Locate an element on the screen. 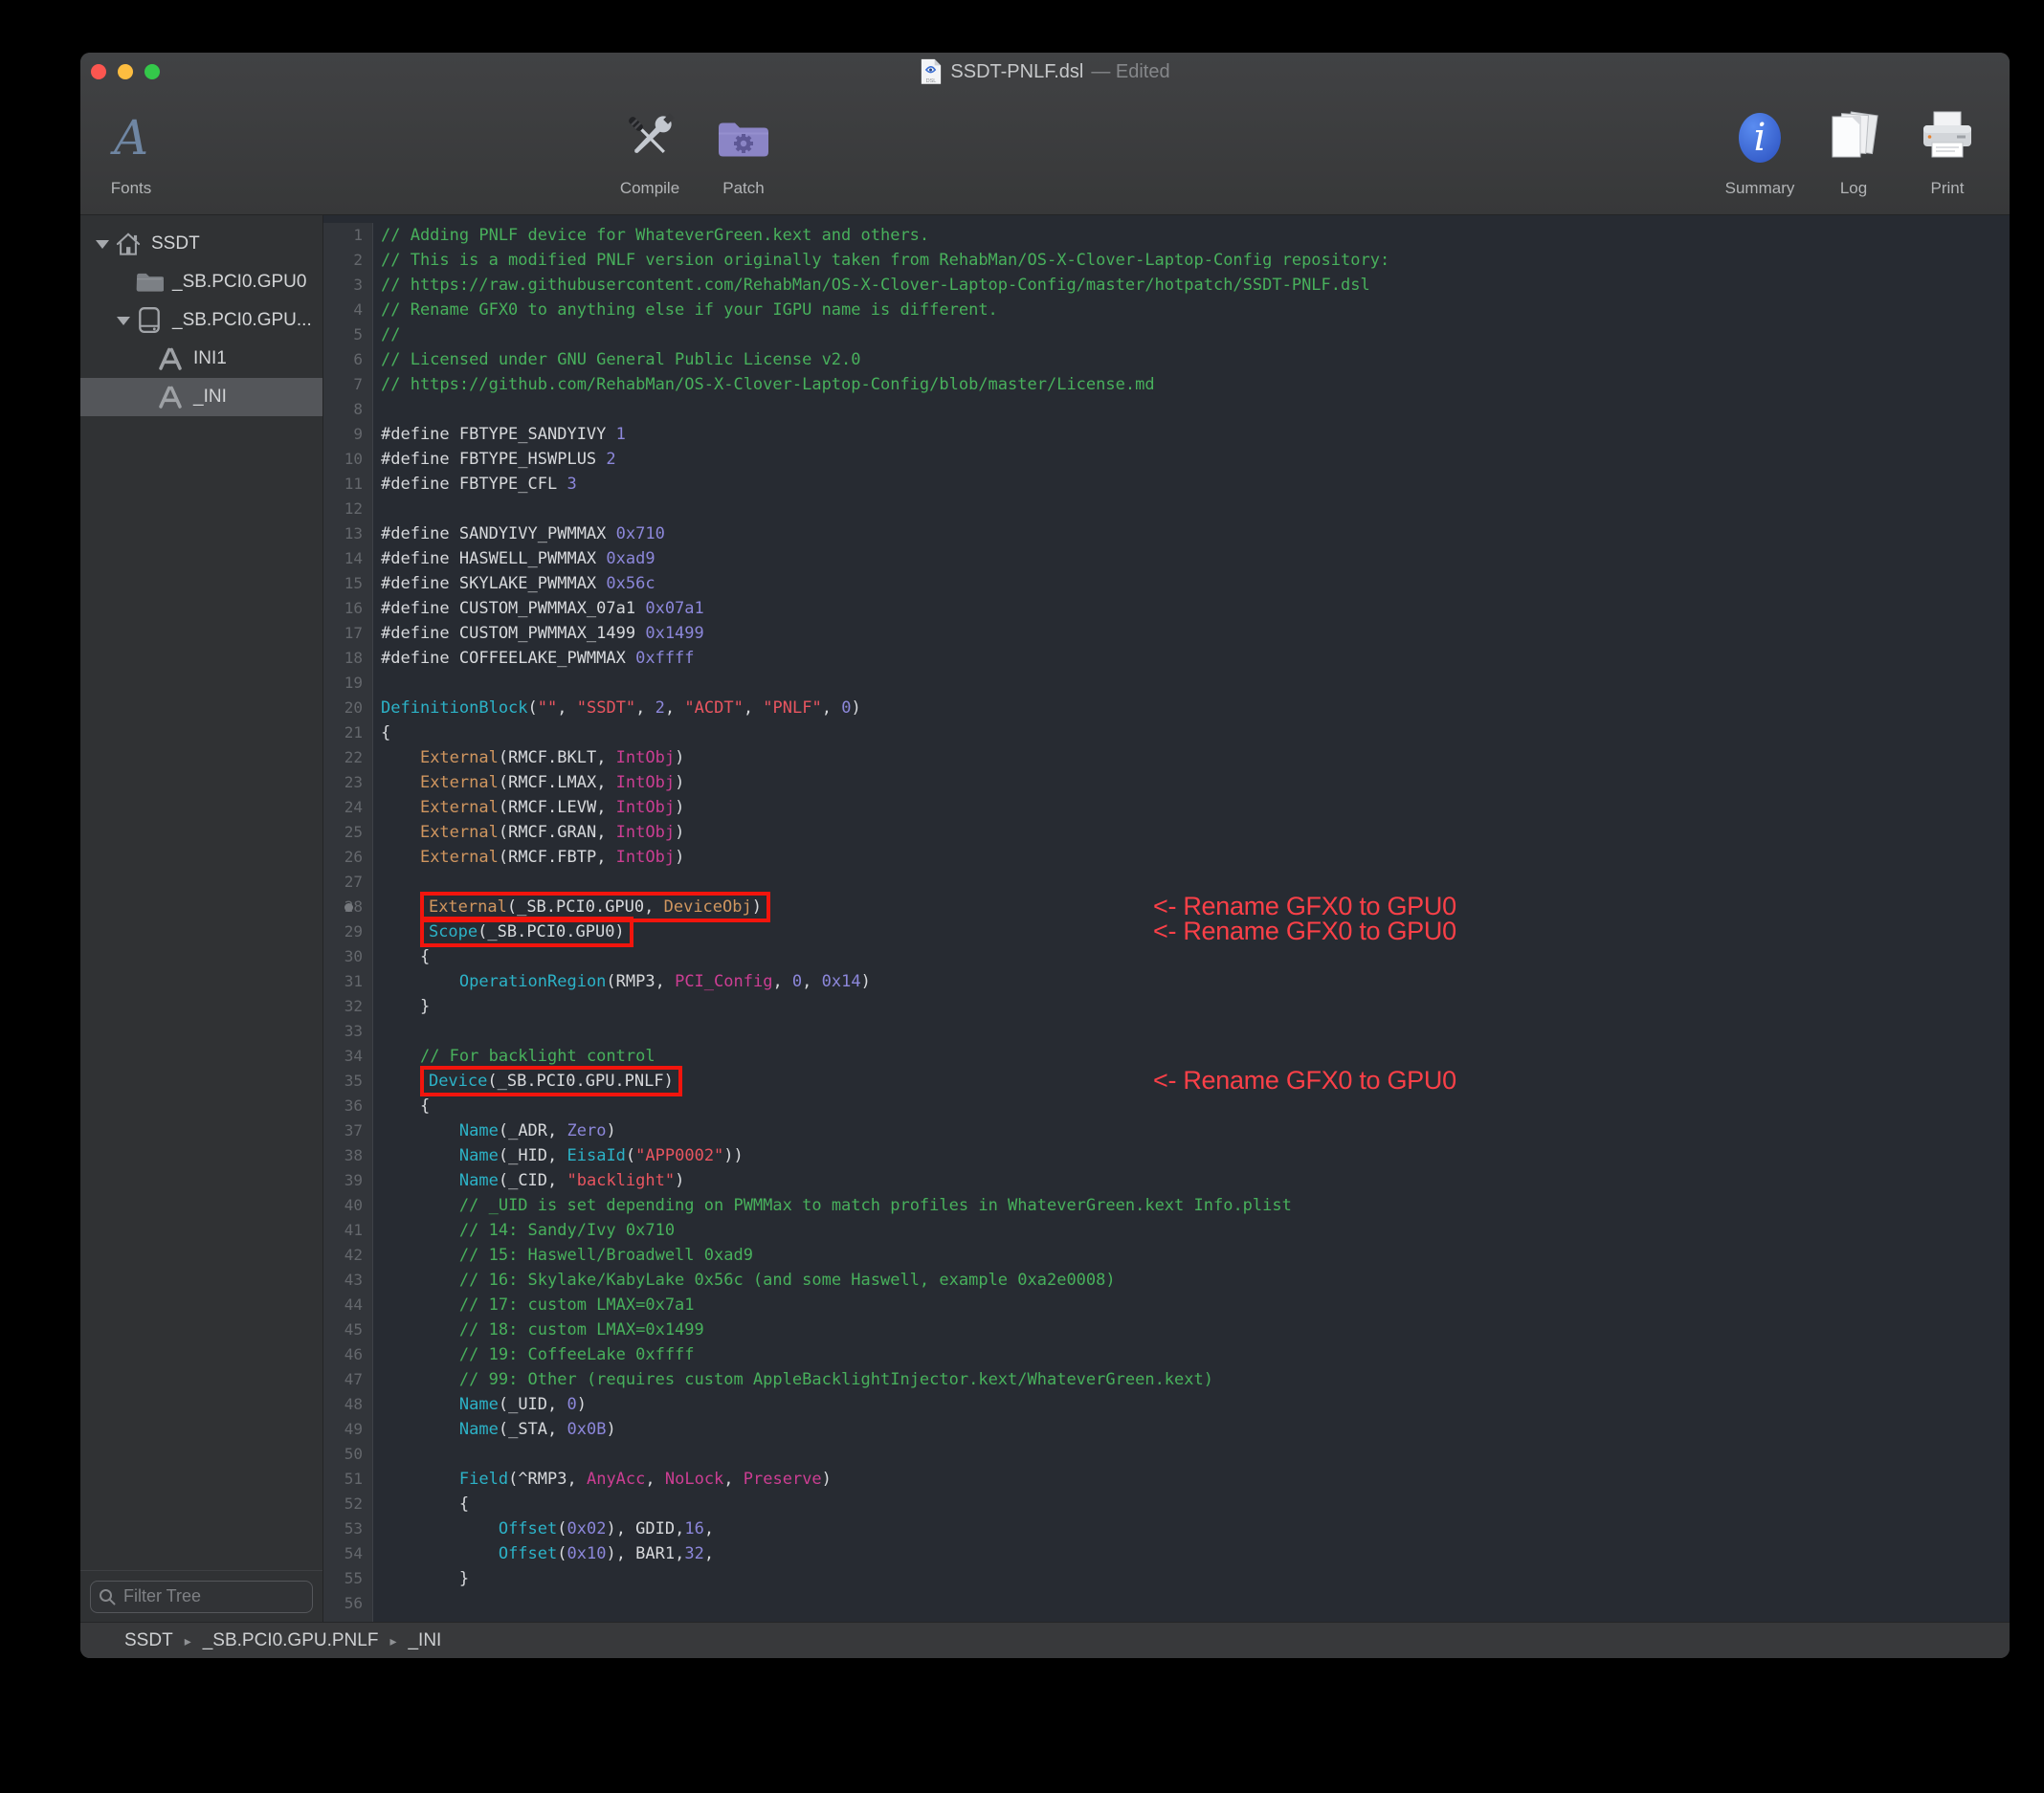 The width and height of the screenshot is (2044, 1793). gutter-marker-dot is located at coordinates (348, 907).